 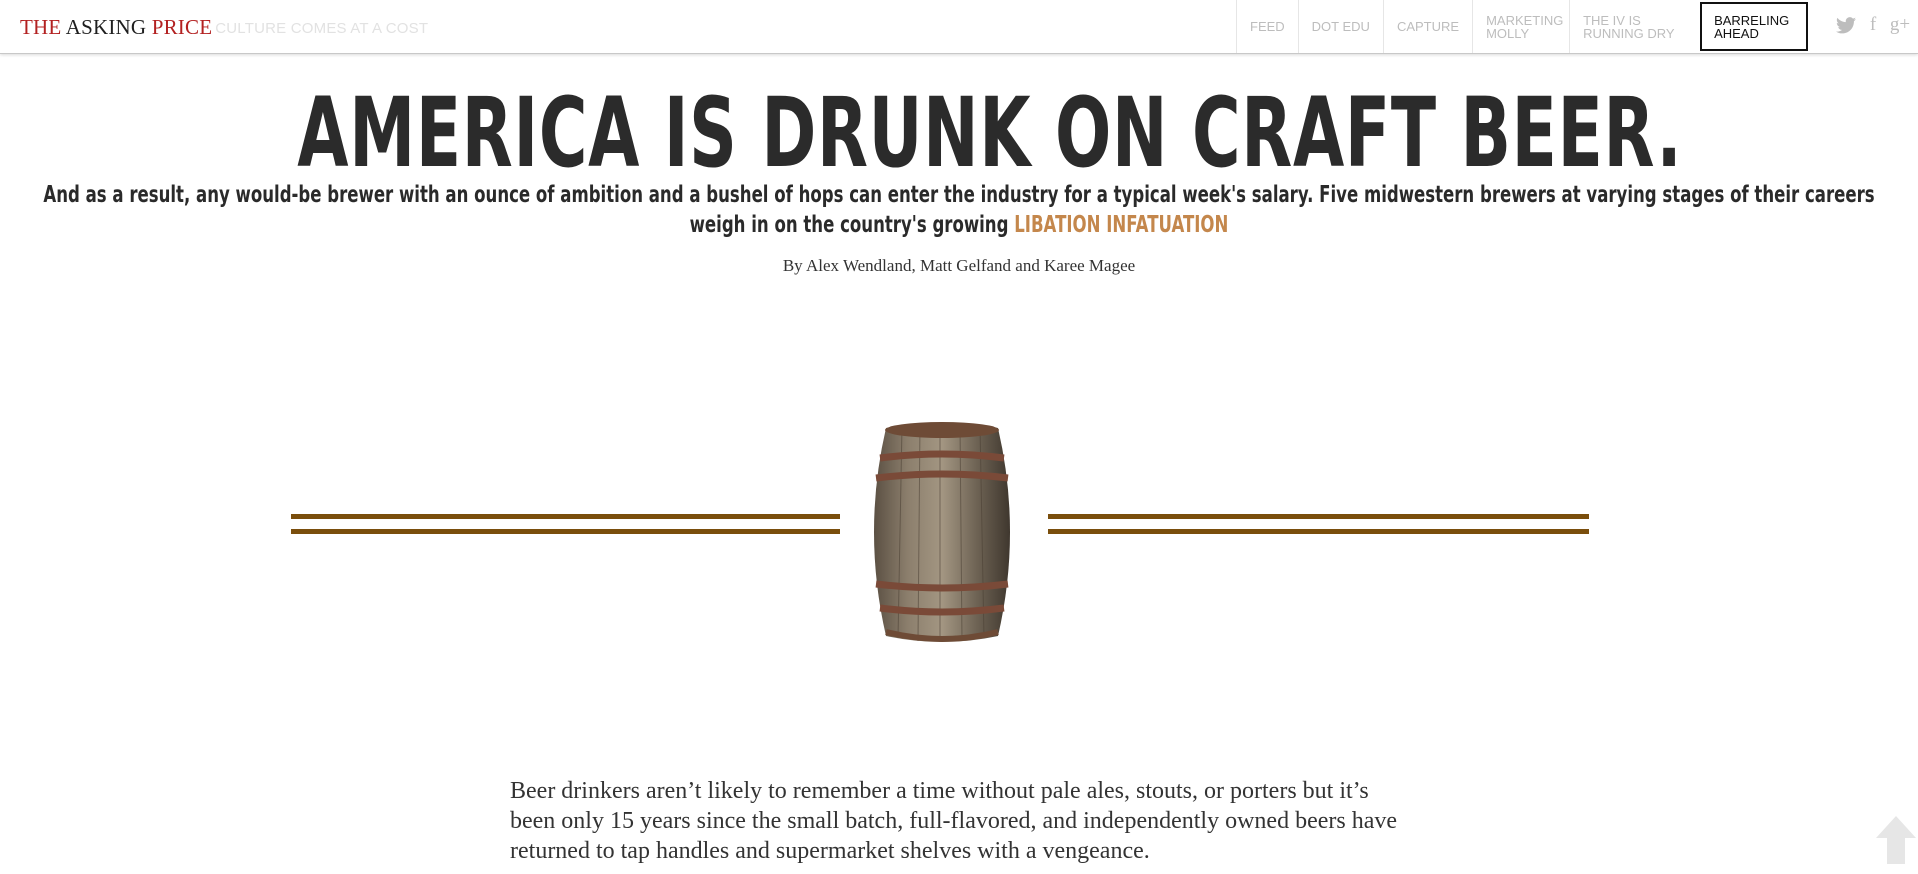 I want to click on facebook-icon: f, so click(x=1873, y=25).